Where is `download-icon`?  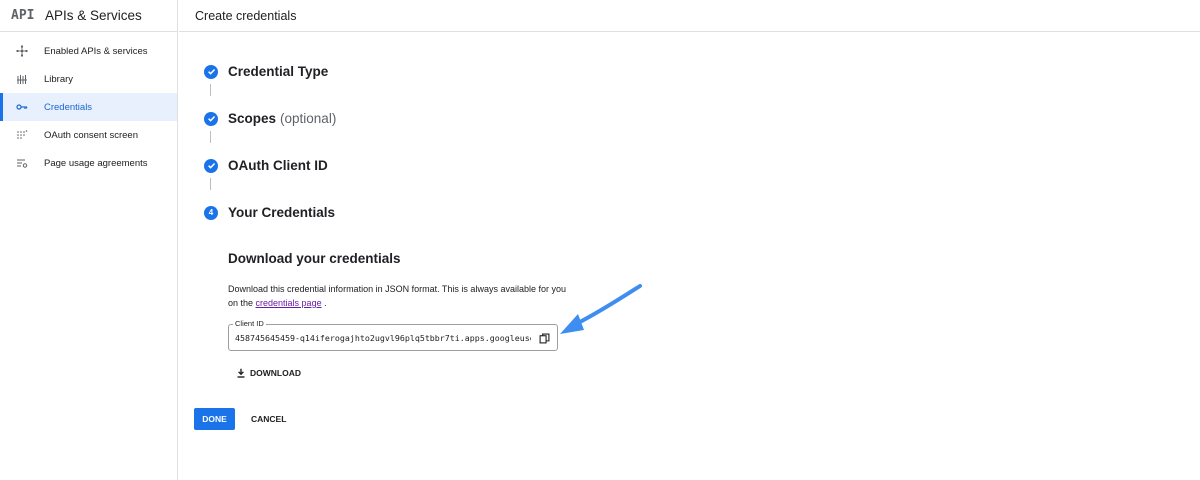
download-icon is located at coordinates (241, 373).